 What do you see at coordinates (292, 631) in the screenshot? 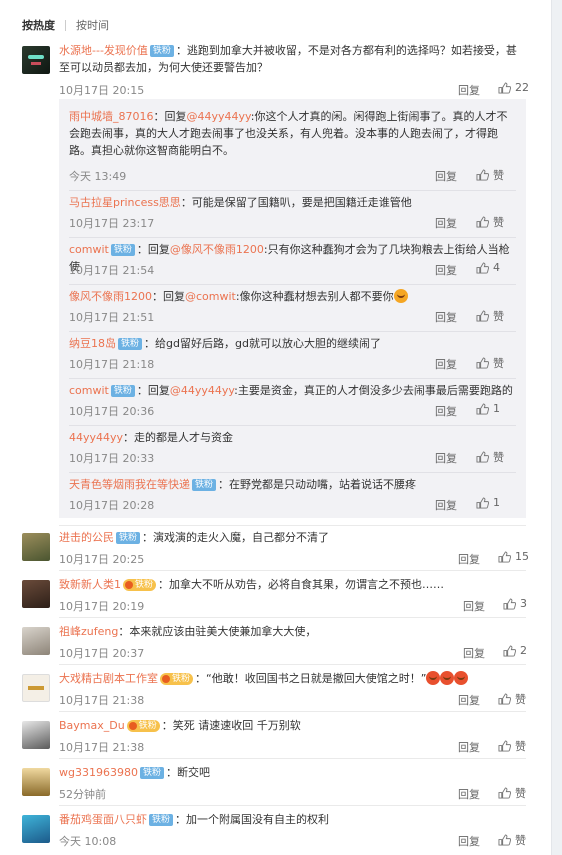
I see `comment-text: 祖峰zufeng：本来就应该由驻美大使兼加拿大大使，` at bounding box center [292, 631].